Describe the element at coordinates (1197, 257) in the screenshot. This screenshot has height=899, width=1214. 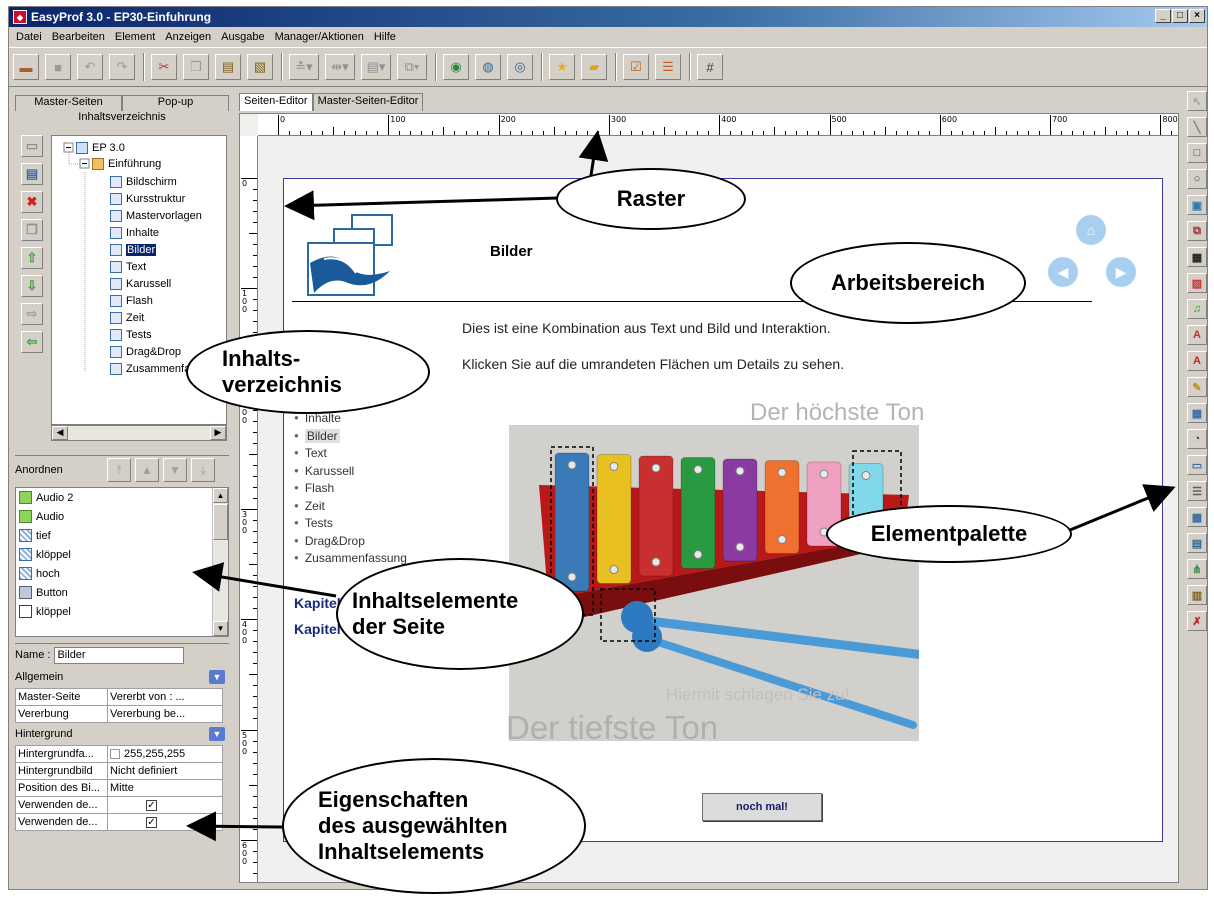
I see `video-tool-button: ▦` at that location.